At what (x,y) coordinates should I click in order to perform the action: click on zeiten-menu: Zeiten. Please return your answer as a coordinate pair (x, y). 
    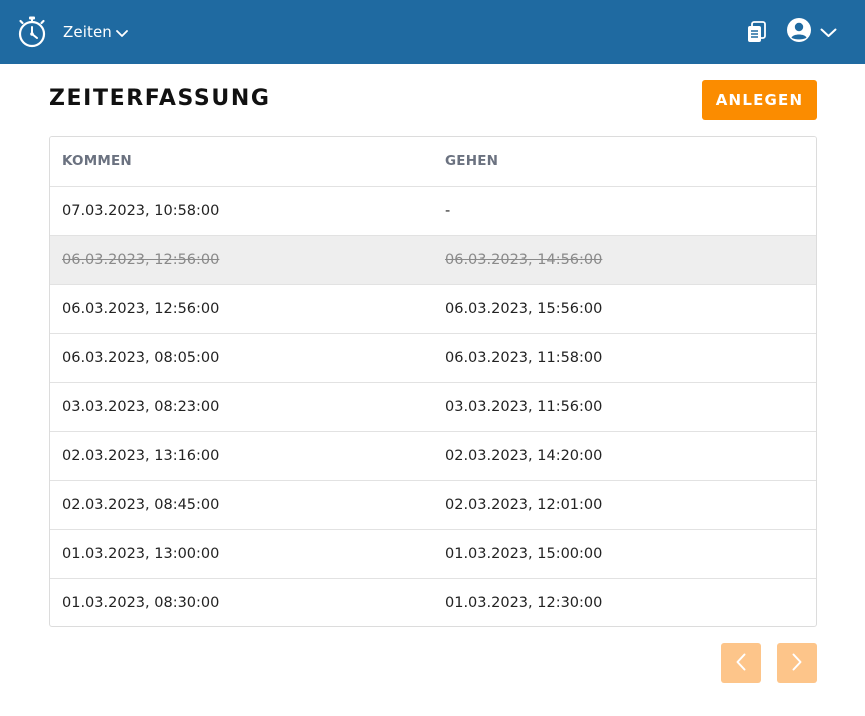
    Looking at the image, I should click on (95, 32).